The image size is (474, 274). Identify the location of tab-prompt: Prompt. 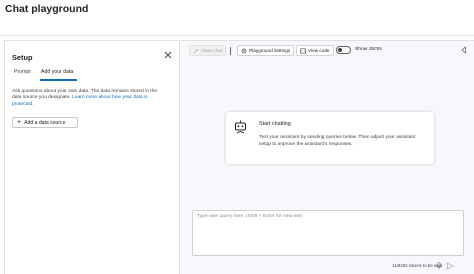
(22, 72).